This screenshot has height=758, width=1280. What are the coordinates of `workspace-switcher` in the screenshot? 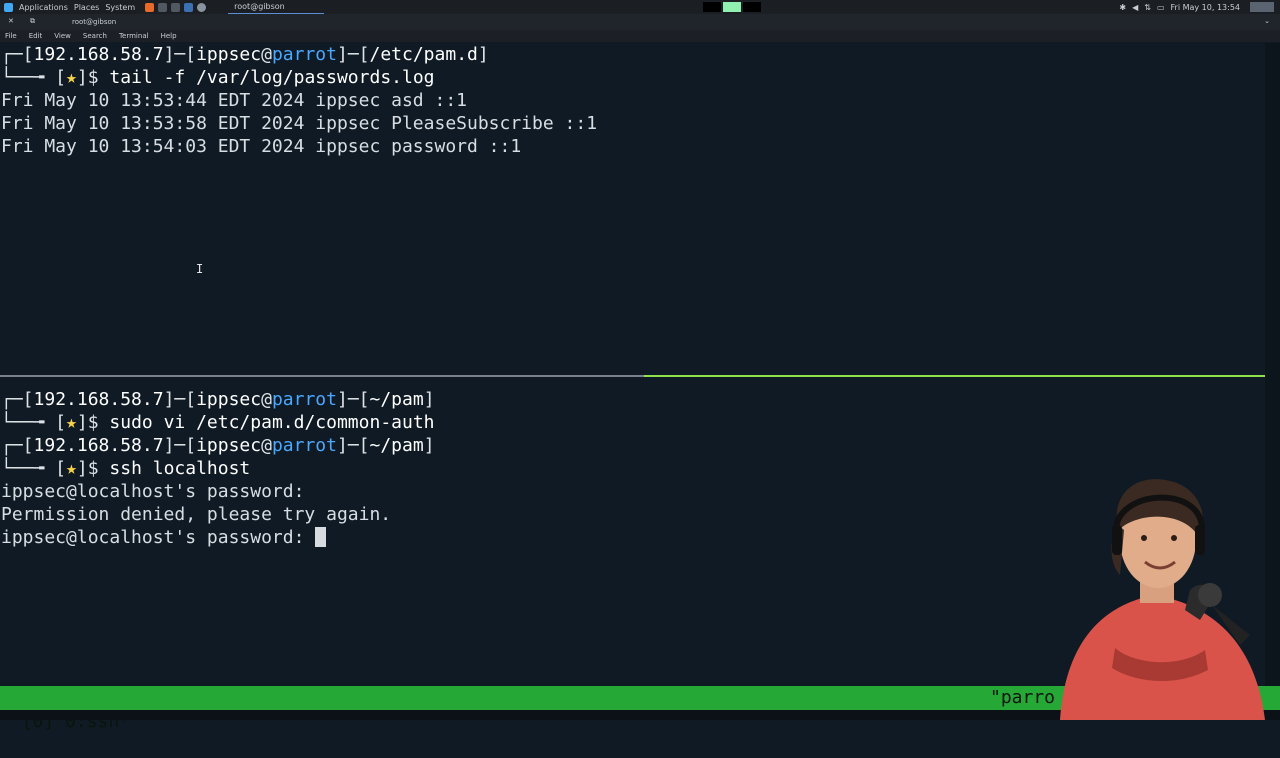 It's located at (732, 7).